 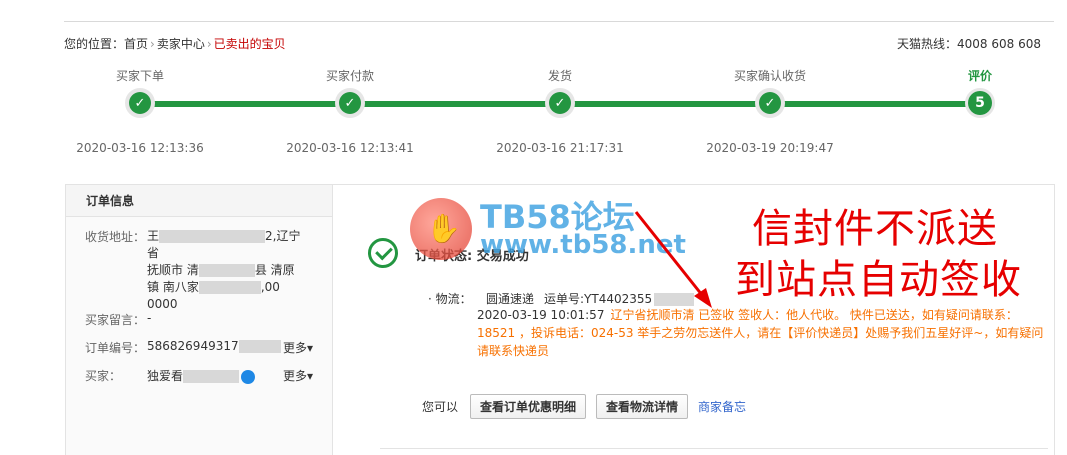 I want to click on arrow-shaft, so click(x=671, y=256).